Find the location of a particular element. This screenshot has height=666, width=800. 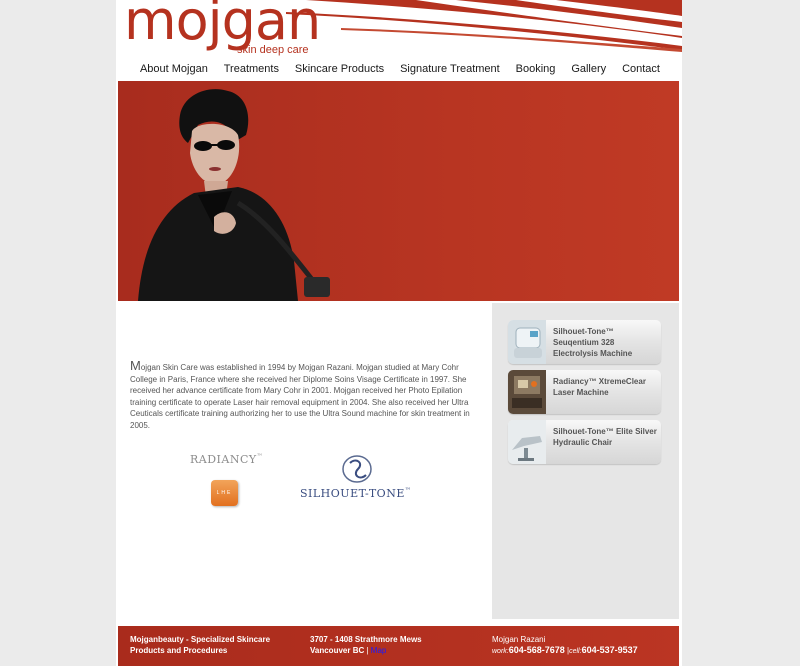

footer-contact-name: Mojgan Razani is located at coordinates (519, 639).